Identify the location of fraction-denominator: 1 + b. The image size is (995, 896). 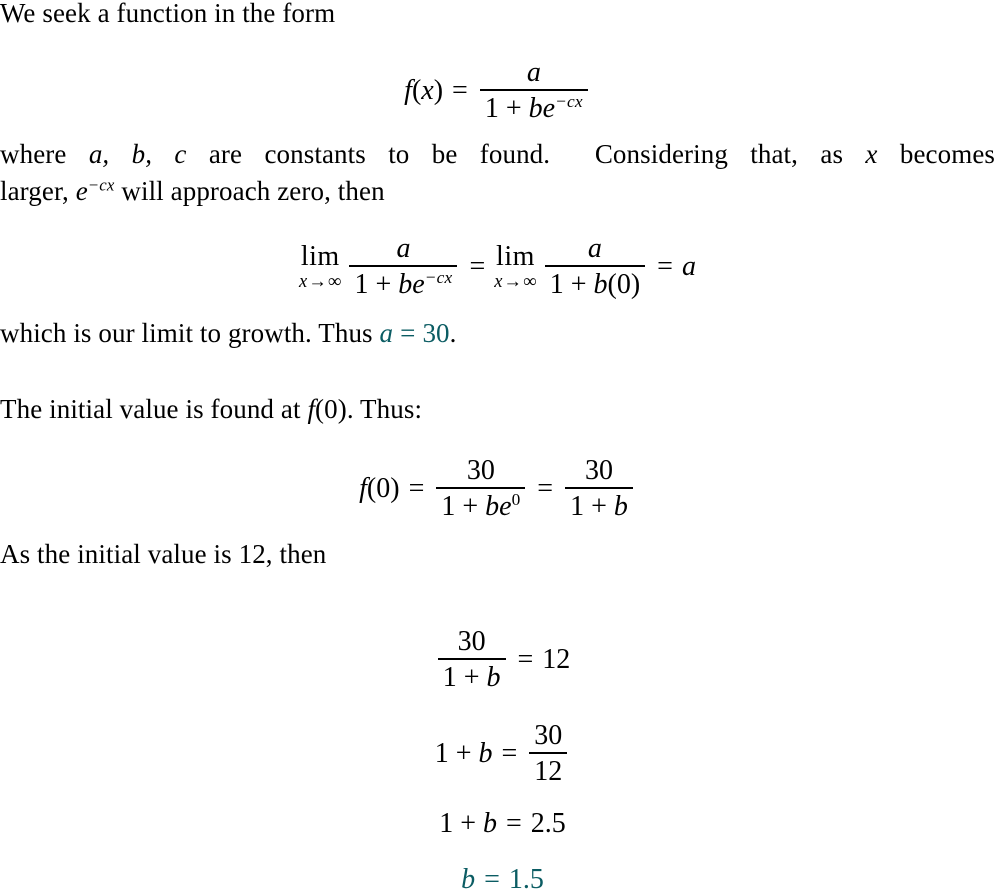
(599, 505).